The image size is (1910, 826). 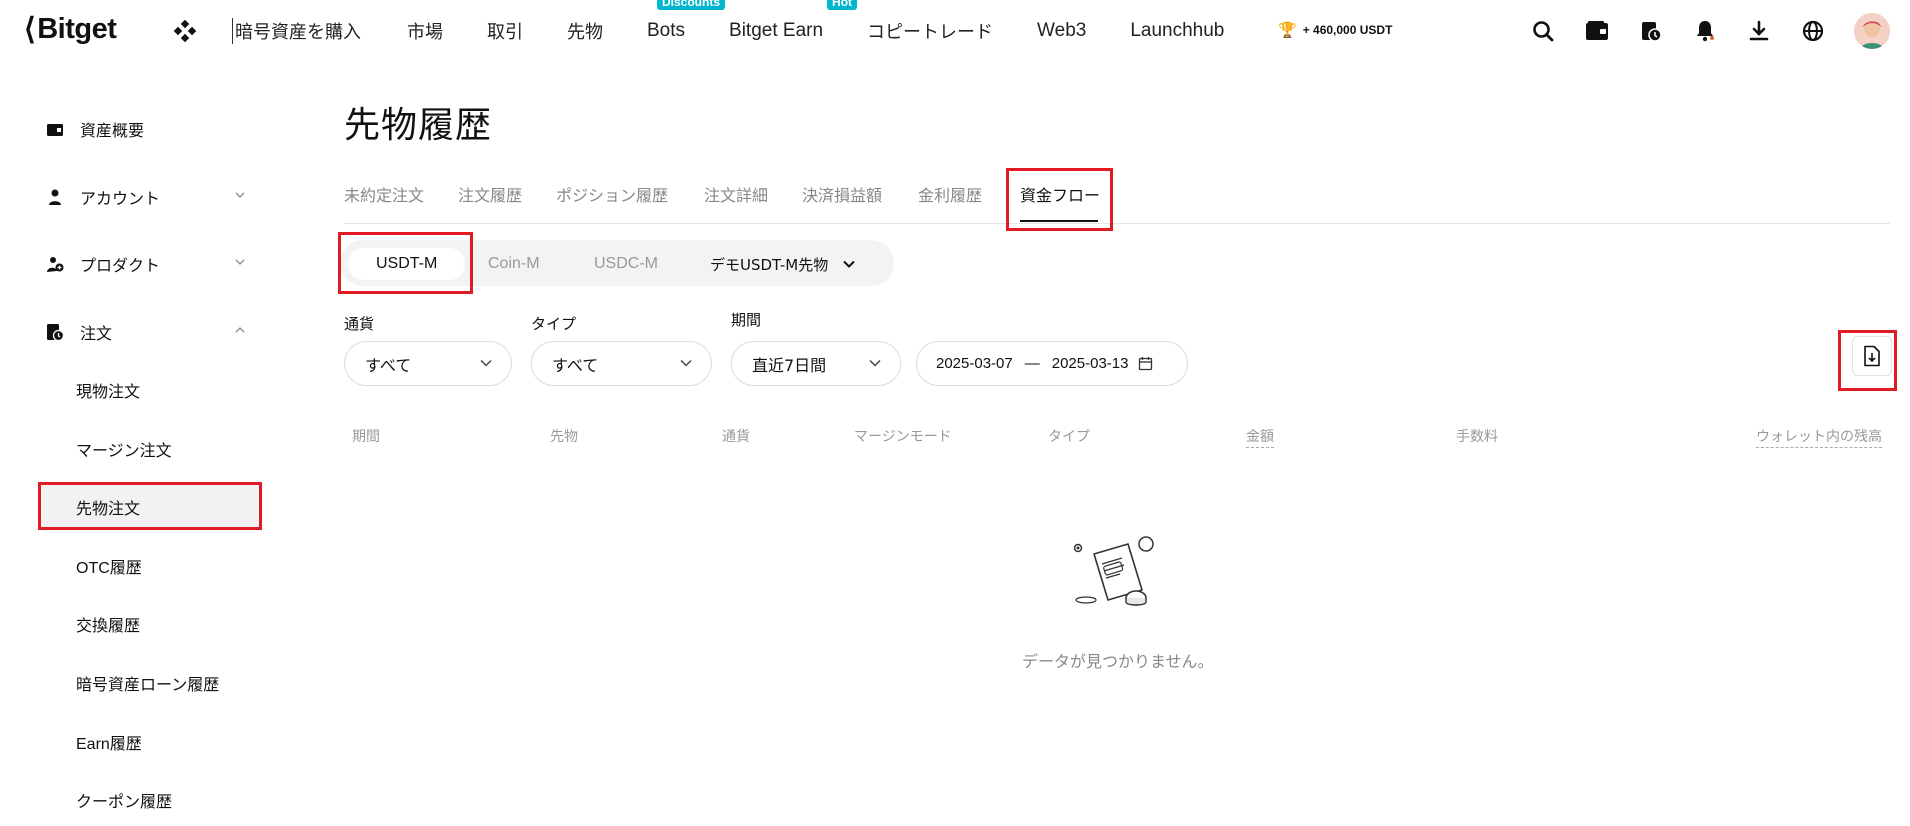 I want to click on empty-state-message: データが見つかりません。, so click(x=1118, y=661).